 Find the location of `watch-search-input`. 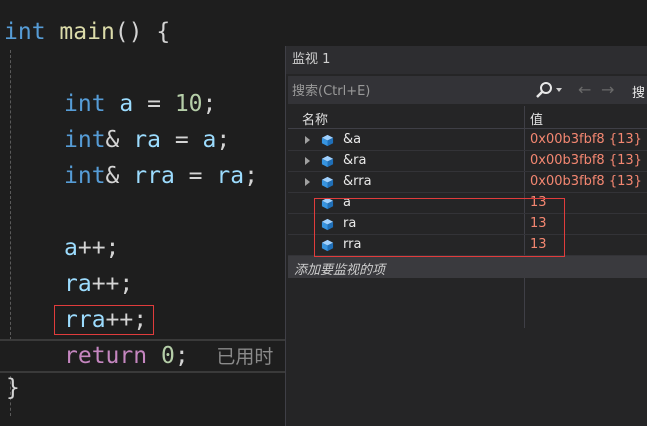

watch-search-input is located at coordinates (431, 91).